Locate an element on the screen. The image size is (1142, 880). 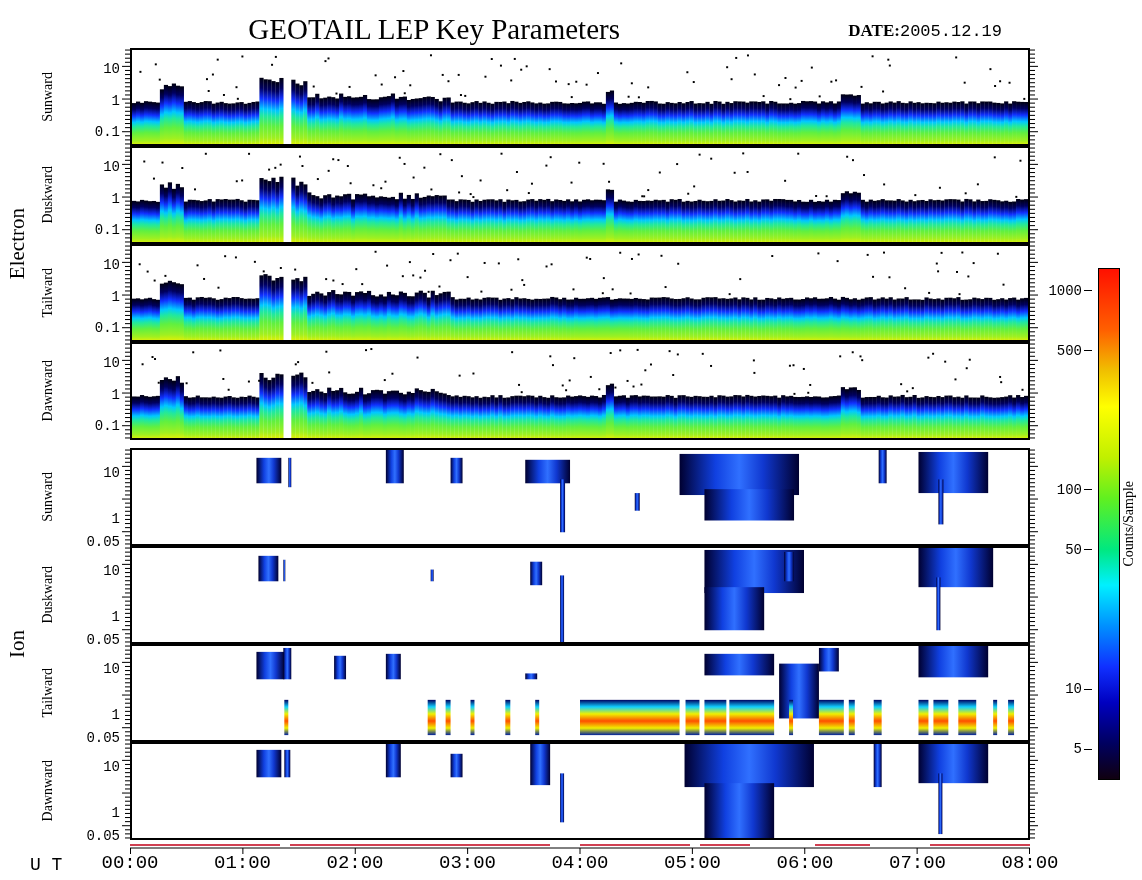
colorbar-tick-label: 10 is located at coordinates (1073, 689).